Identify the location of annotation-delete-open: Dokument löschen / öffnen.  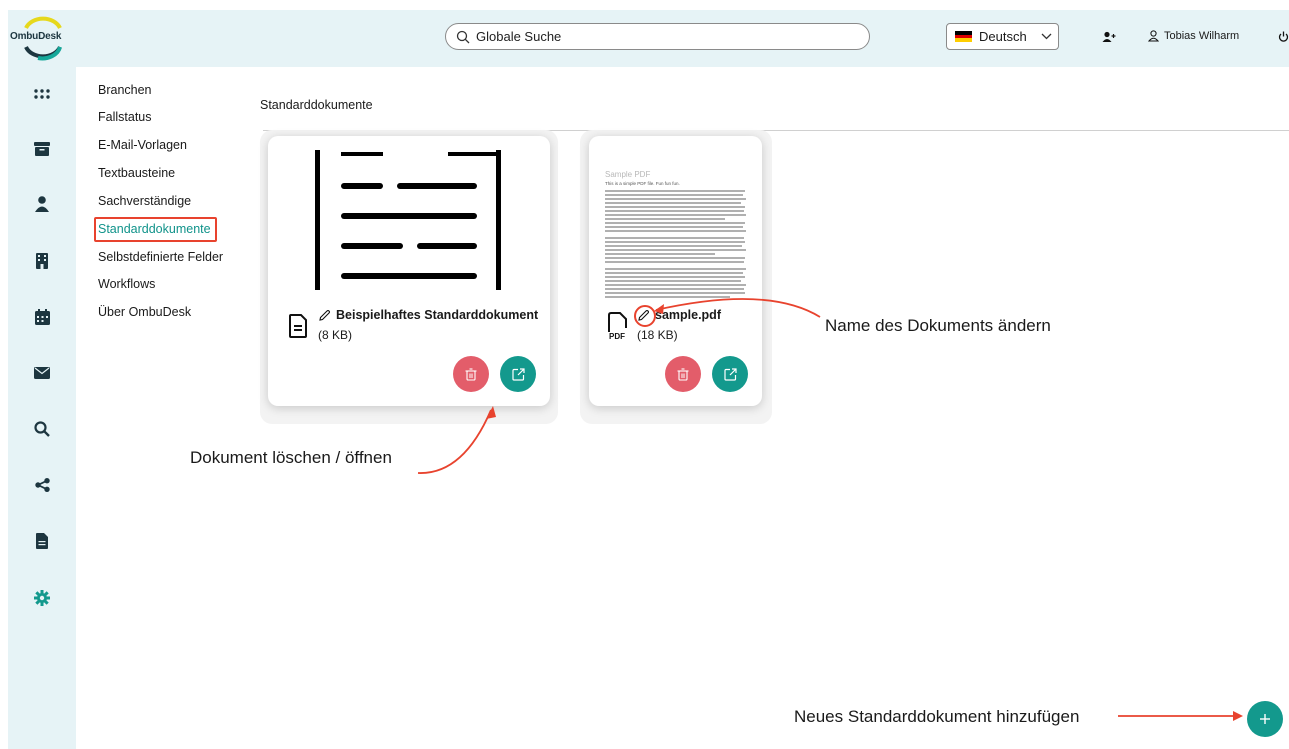
(291, 457).